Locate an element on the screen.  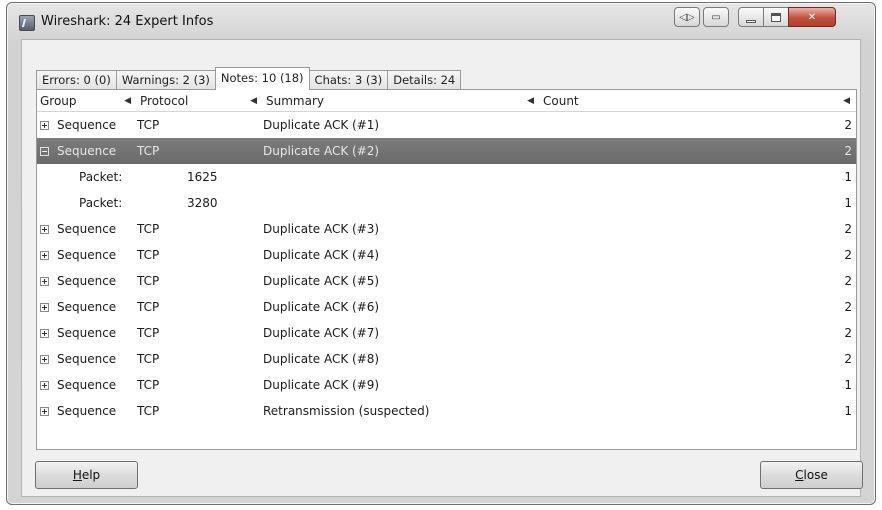
minimize-icon is located at coordinates (751, 21).